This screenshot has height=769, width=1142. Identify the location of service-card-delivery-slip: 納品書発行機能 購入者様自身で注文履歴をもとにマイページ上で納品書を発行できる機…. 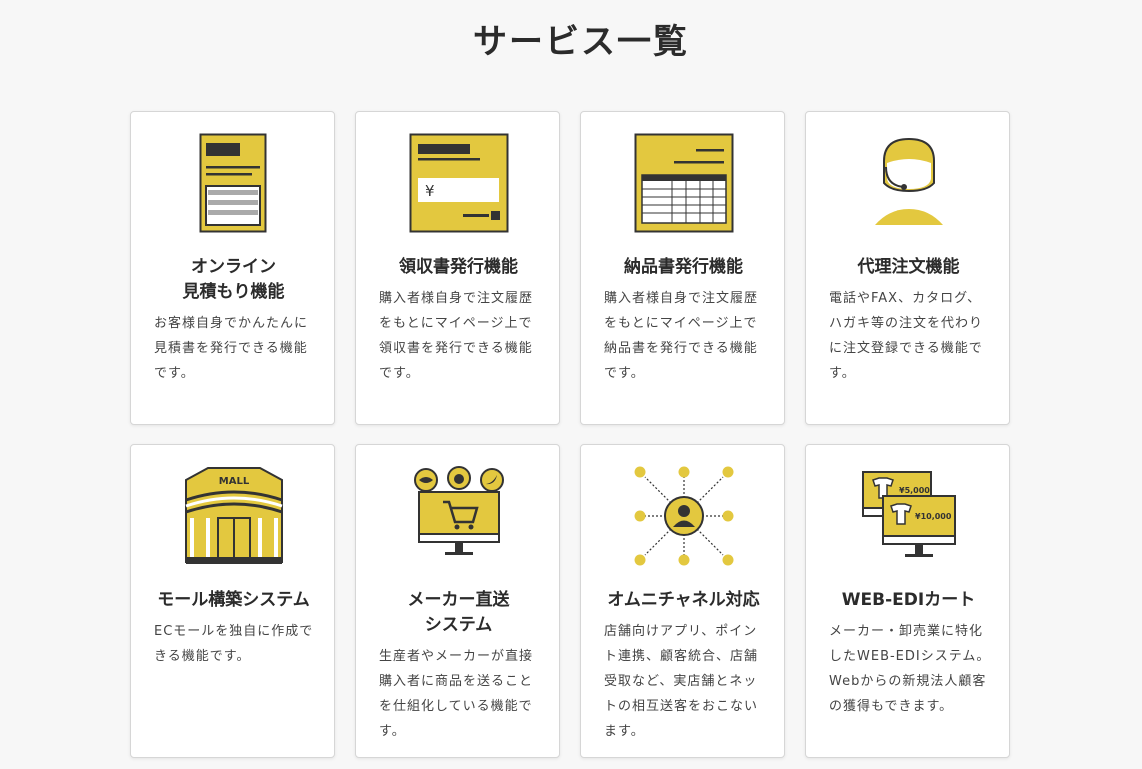
(682, 268).